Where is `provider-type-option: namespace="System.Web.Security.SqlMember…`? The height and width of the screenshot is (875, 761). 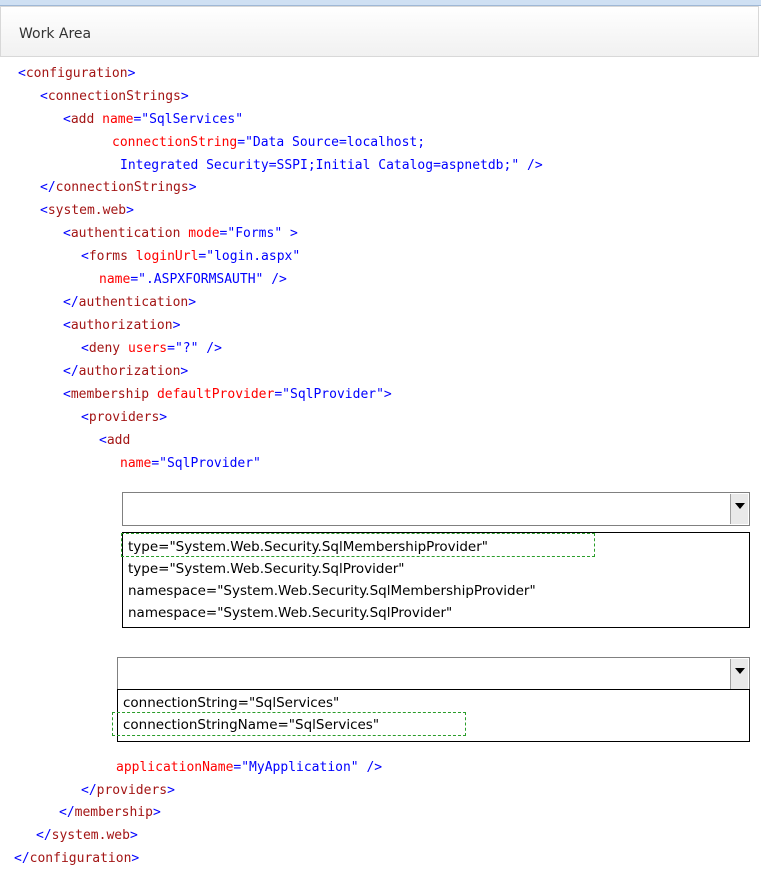
provider-type-option: namespace="System.Web.Security.SqlMember… is located at coordinates (332, 591).